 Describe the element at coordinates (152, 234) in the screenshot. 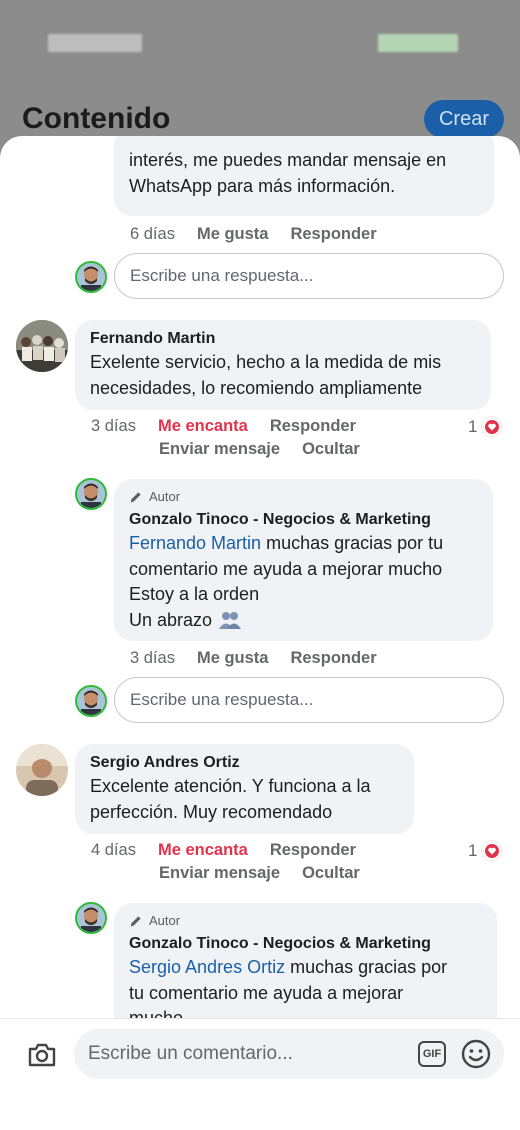

I see `timestamp: 6 días` at that location.